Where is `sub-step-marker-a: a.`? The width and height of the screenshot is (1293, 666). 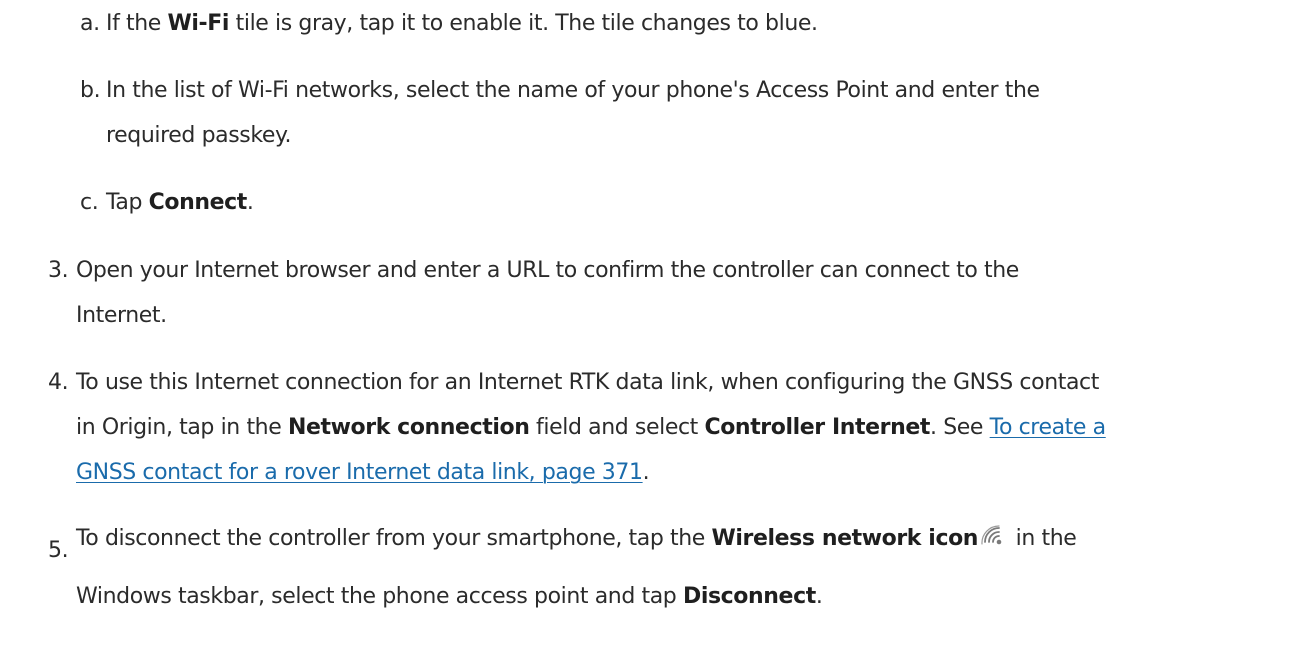 sub-step-marker-a: a. is located at coordinates (90, 23).